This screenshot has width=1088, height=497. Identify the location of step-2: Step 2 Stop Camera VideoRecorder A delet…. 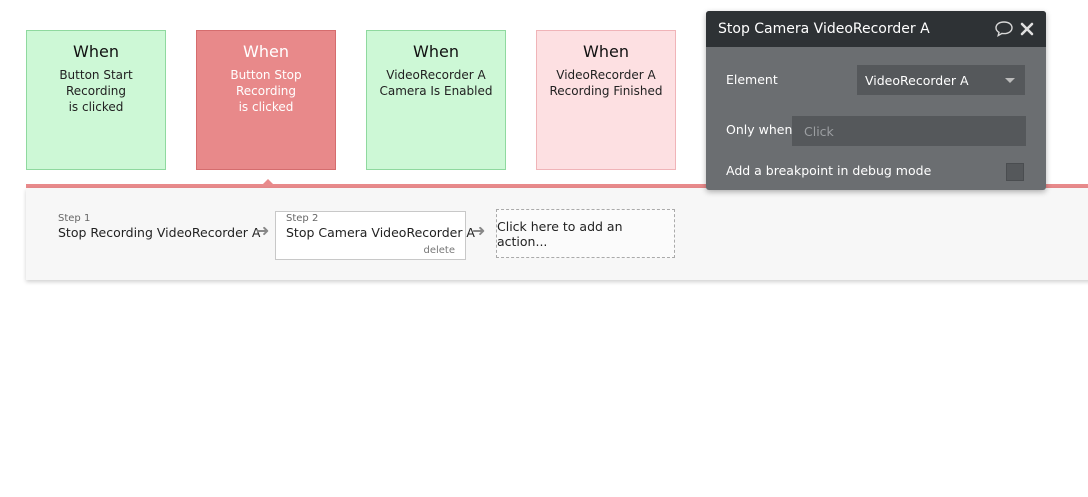
(375, 235).